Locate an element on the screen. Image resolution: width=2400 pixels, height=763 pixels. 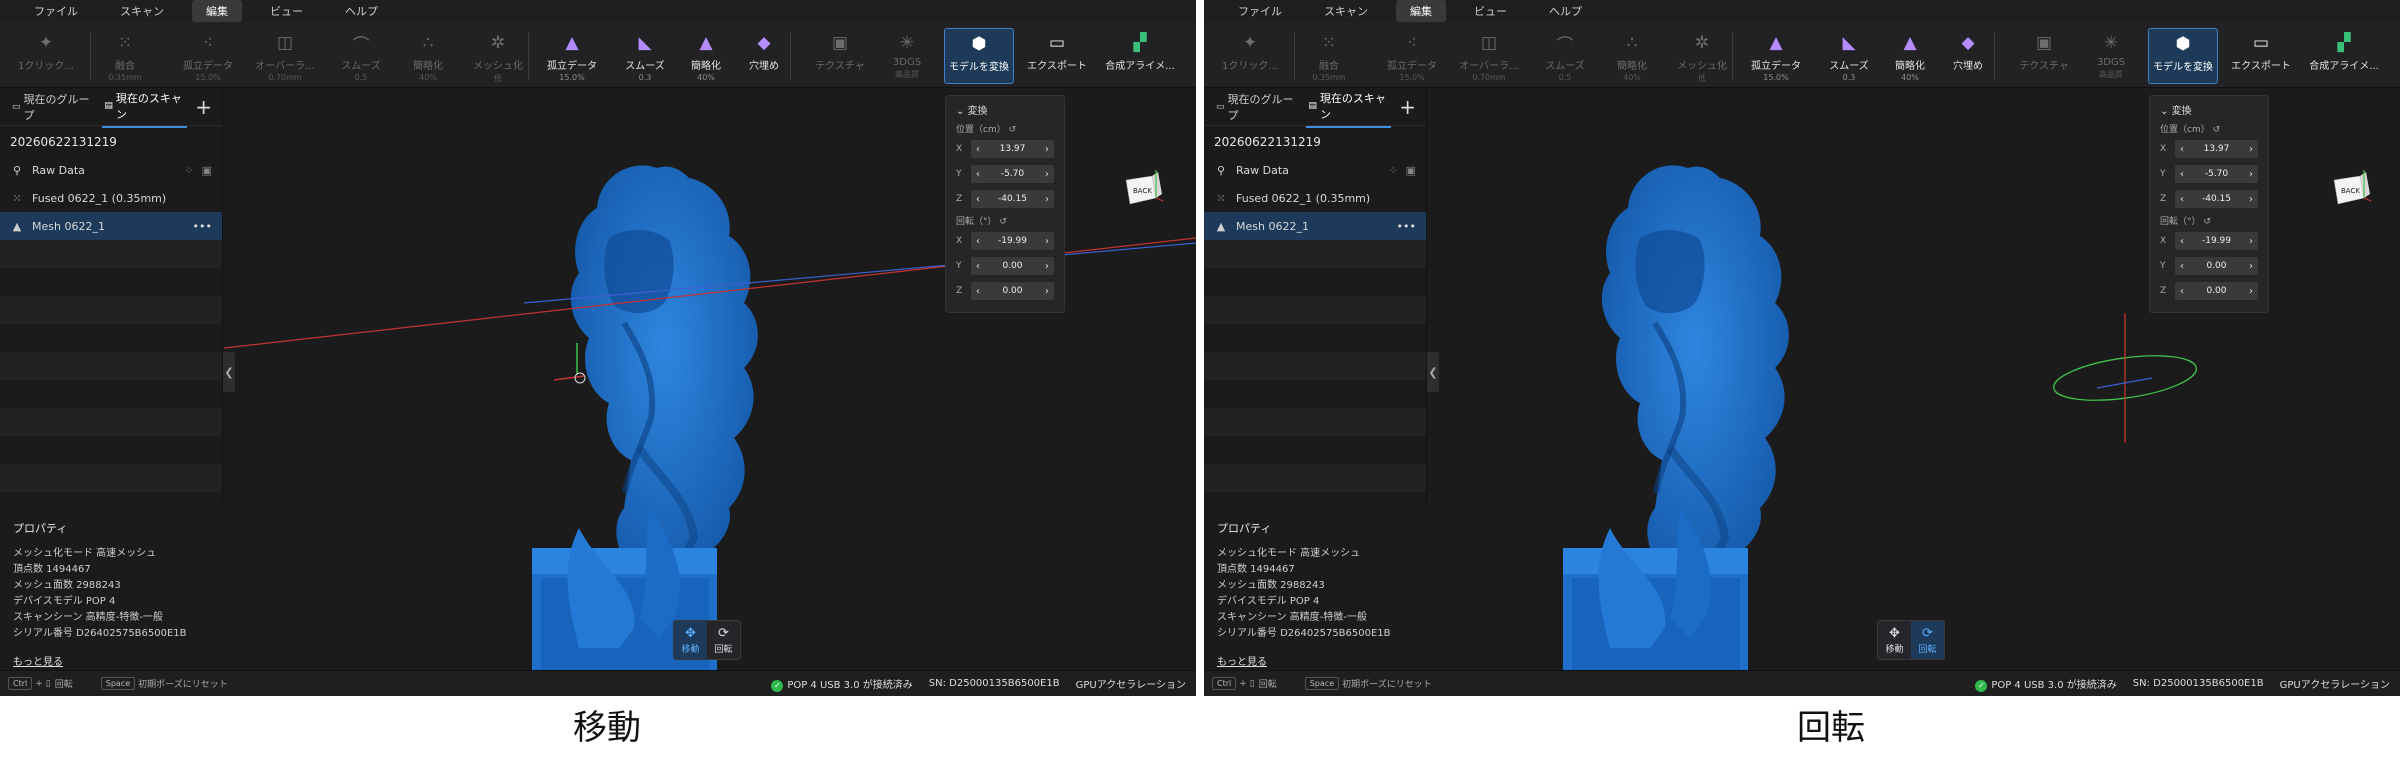
mesh-icon: ✲ is located at coordinates (1702, 43).